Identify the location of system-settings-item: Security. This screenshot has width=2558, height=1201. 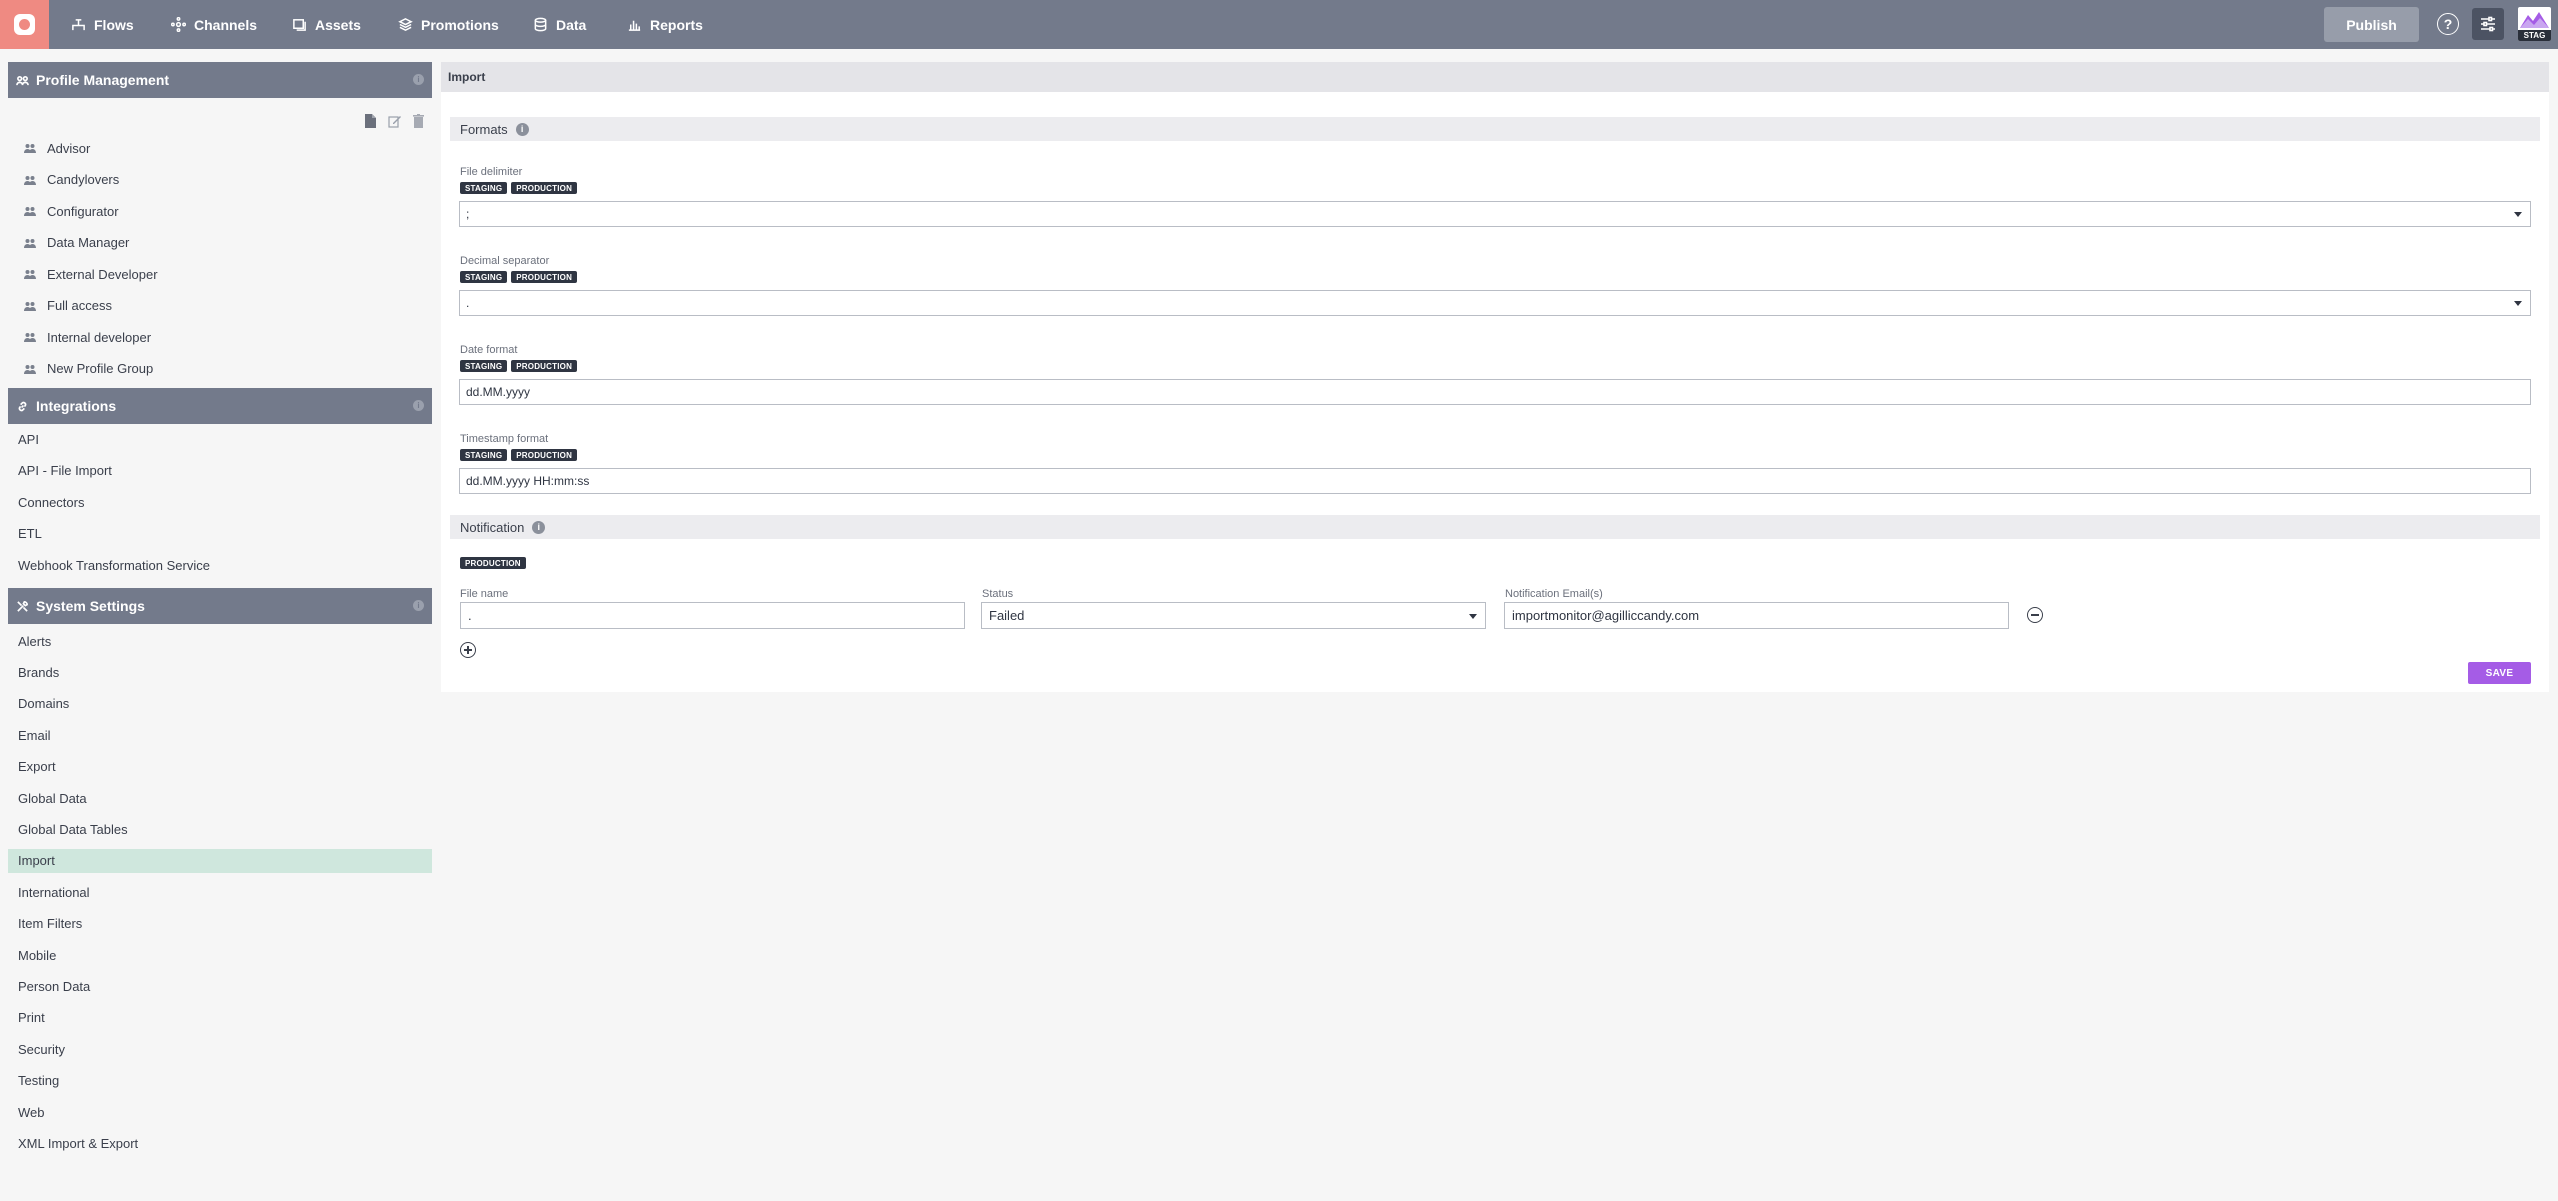
(220, 1049).